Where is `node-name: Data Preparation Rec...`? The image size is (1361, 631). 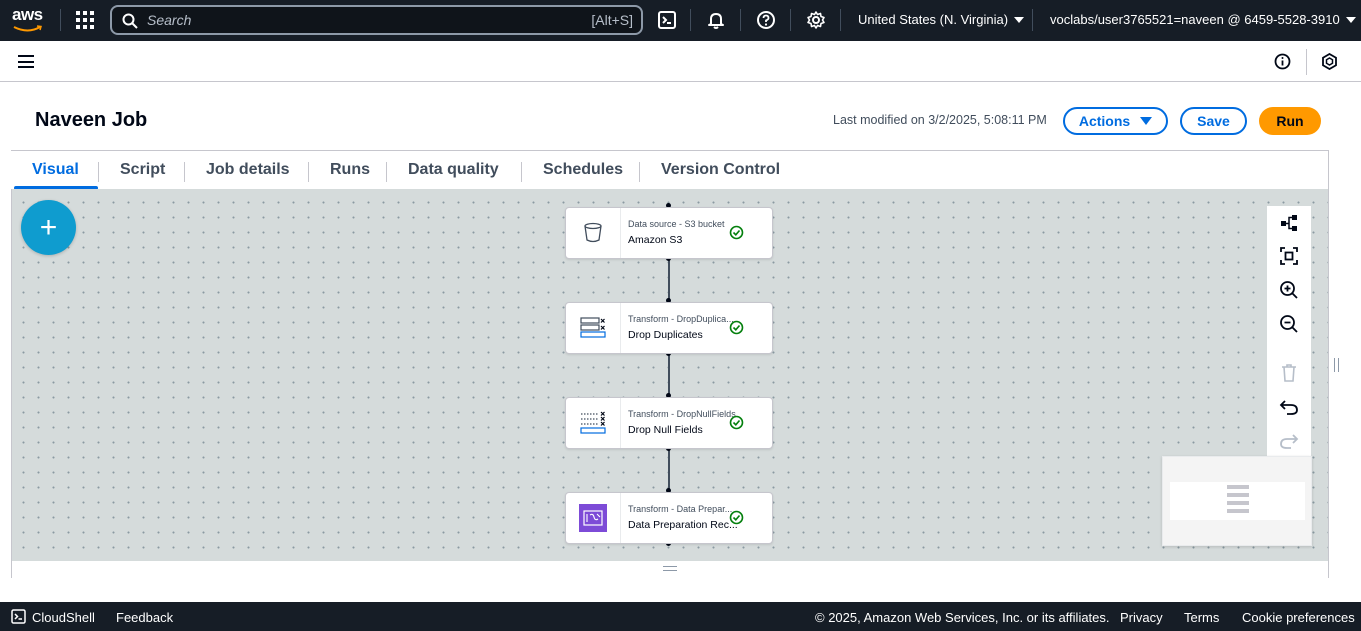 node-name: Data Preparation Rec... is located at coordinates (683, 525).